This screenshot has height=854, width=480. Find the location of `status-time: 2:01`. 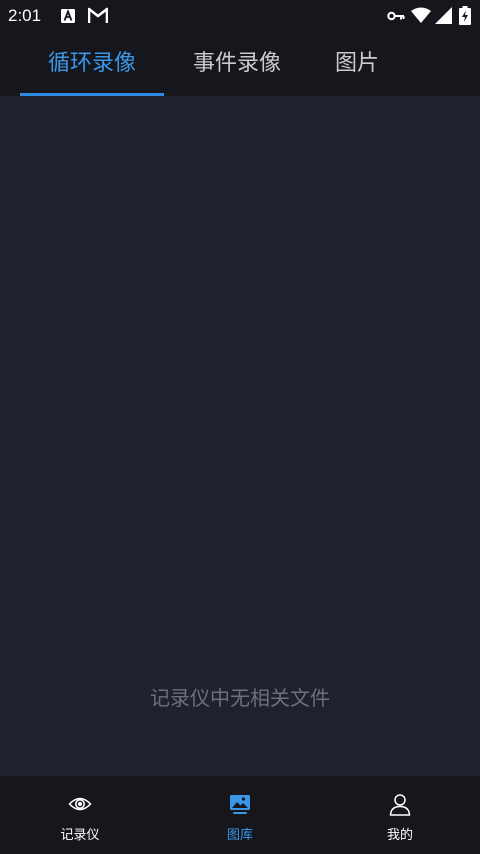

status-time: 2:01 is located at coordinates (25, 15).